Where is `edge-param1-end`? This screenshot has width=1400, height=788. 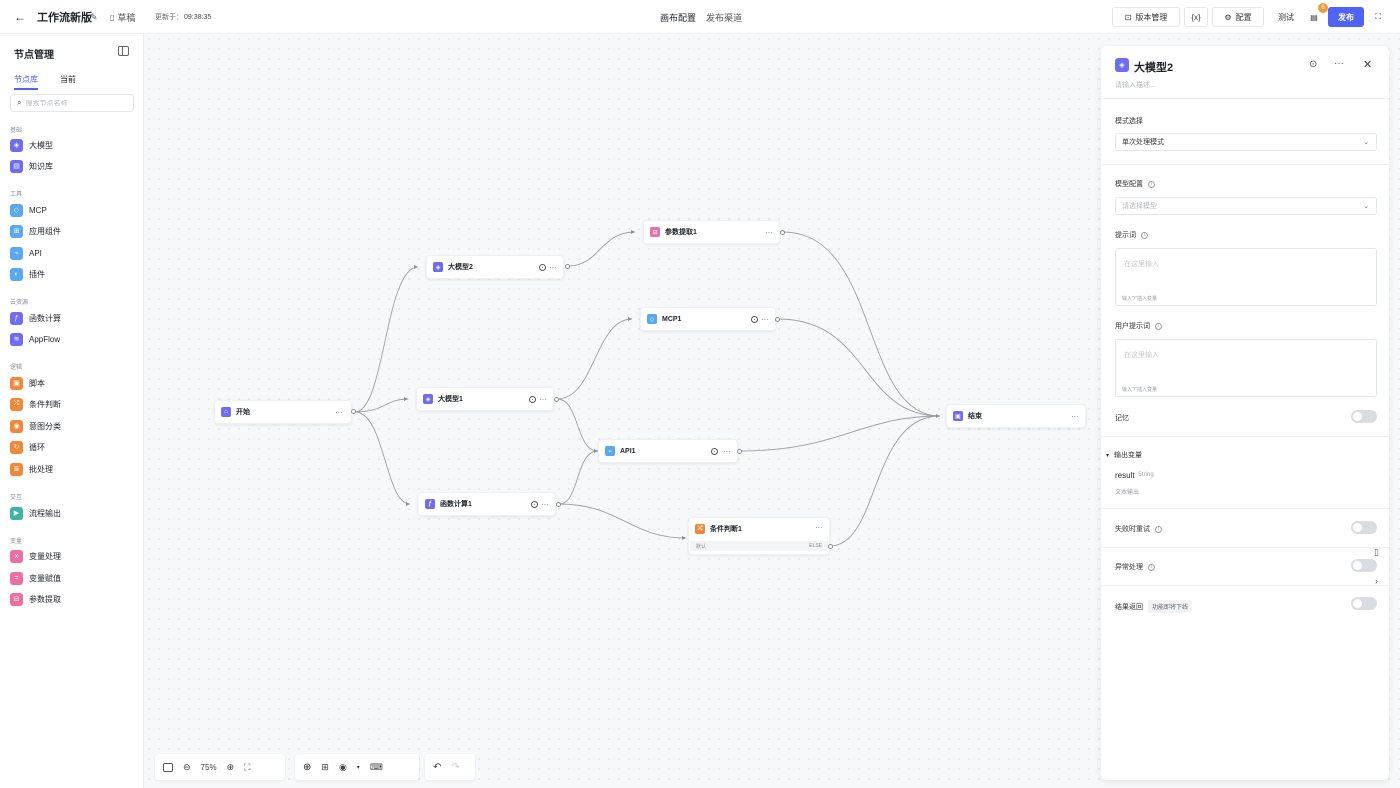
edge-param1-end is located at coordinates (861, 324).